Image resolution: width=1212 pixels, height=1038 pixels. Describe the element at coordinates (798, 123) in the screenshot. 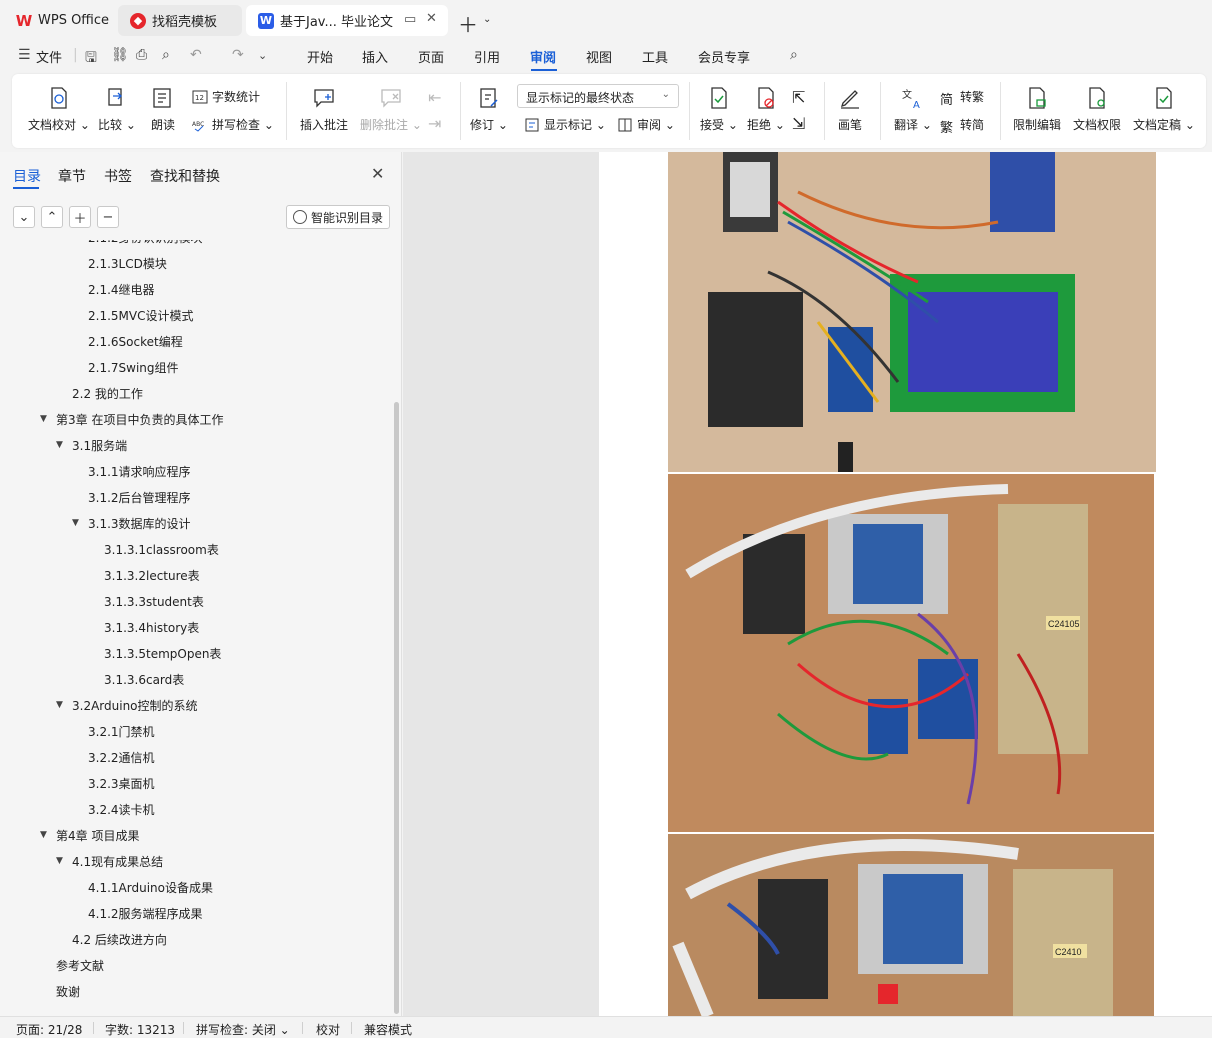

I see `next-change-icon: ⇲` at that location.